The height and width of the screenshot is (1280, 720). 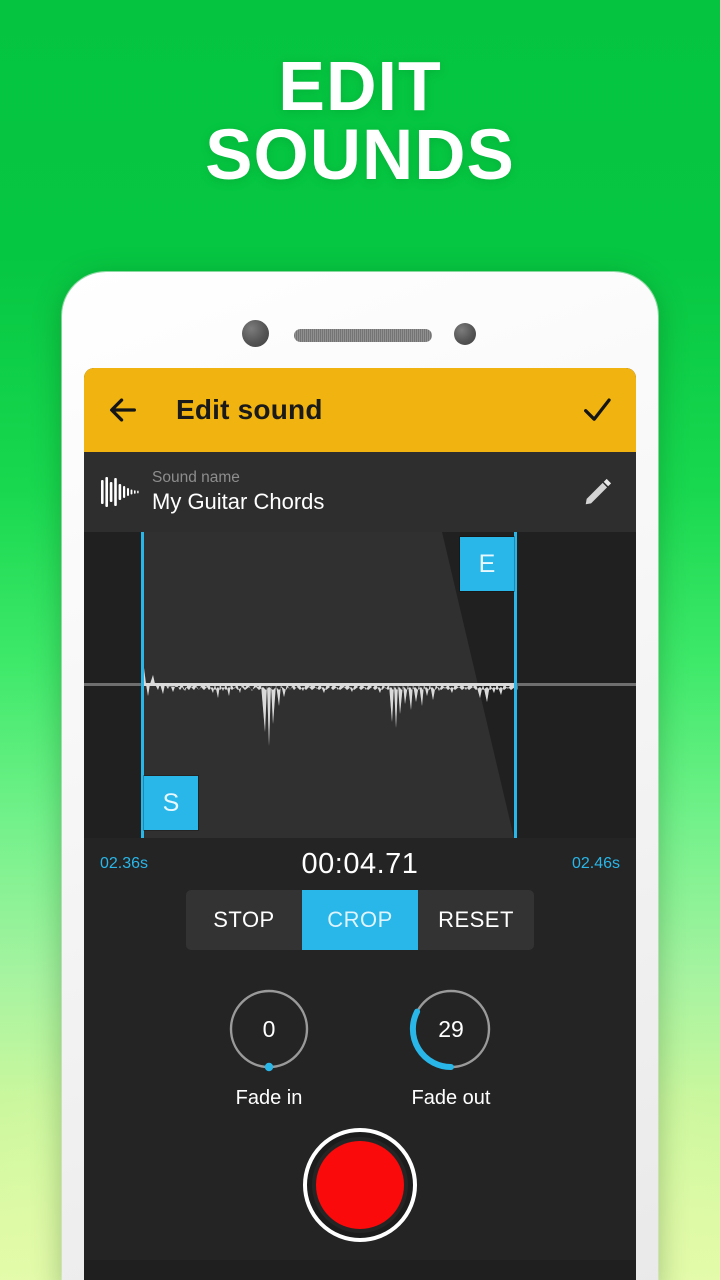 I want to click on fade-in-label: Fade in, so click(x=269, y=1098).